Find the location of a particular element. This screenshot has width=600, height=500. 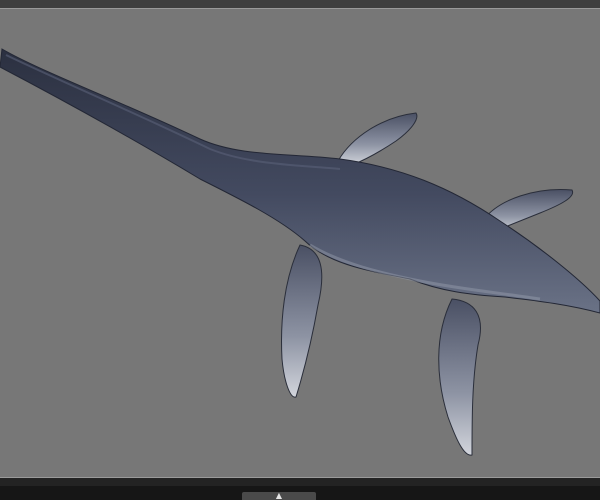

upper-front-flipper is located at coordinates (377, 139).